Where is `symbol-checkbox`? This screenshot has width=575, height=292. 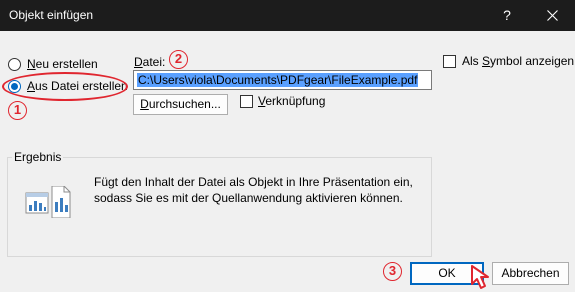 symbol-checkbox is located at coordinates (449, 61).